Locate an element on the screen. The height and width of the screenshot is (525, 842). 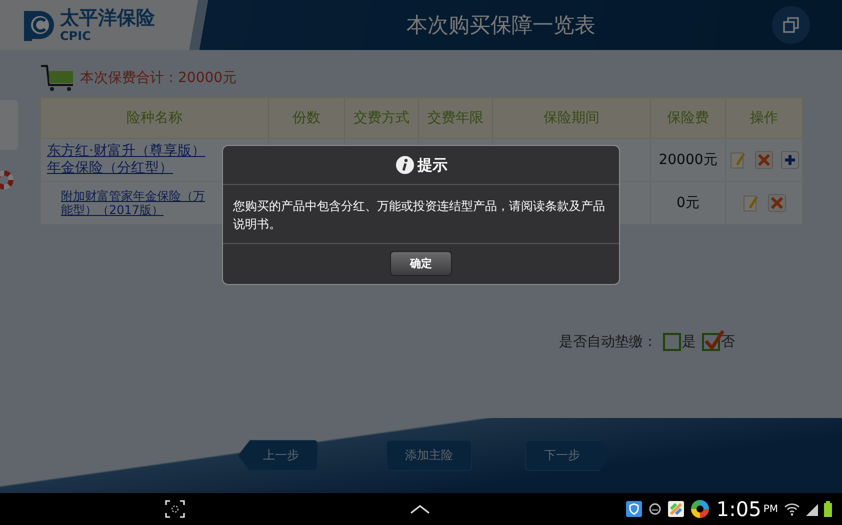
cart-icon is located at coordinates (58, 78).